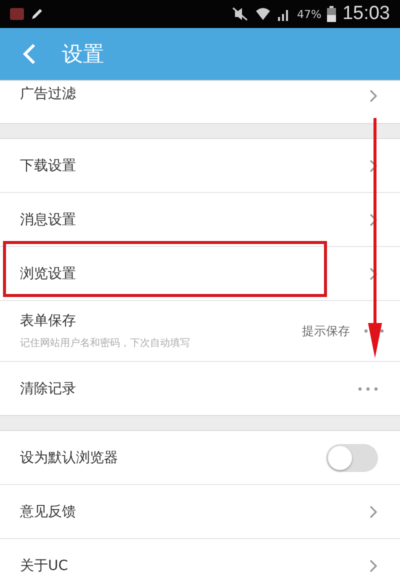  Describe the element at coordinates (29, 54) in the screenshot. I see `back-icon` at that location.